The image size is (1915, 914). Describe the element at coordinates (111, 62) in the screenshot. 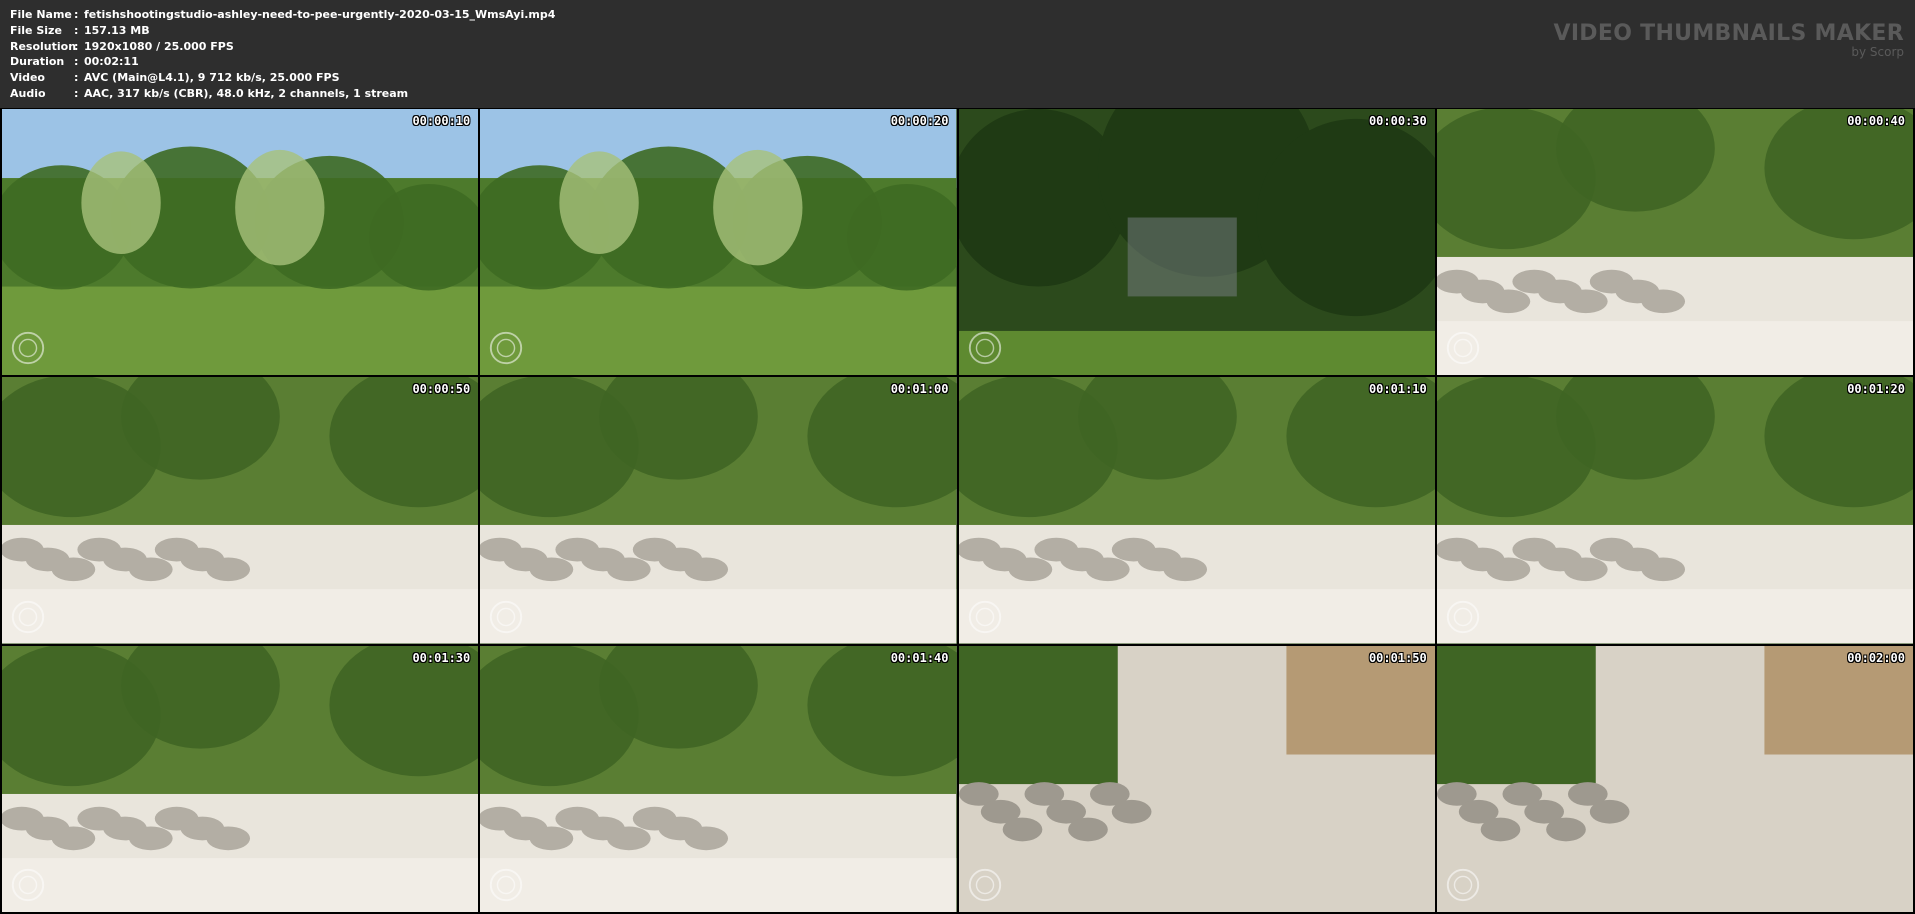

I see `info-value: 00:02:11` at that location.